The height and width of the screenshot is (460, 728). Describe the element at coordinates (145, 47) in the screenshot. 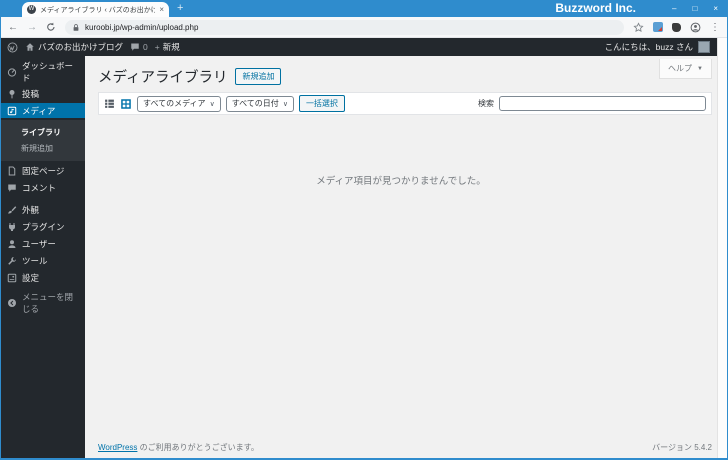

I see `comments-count: 0` at that location.